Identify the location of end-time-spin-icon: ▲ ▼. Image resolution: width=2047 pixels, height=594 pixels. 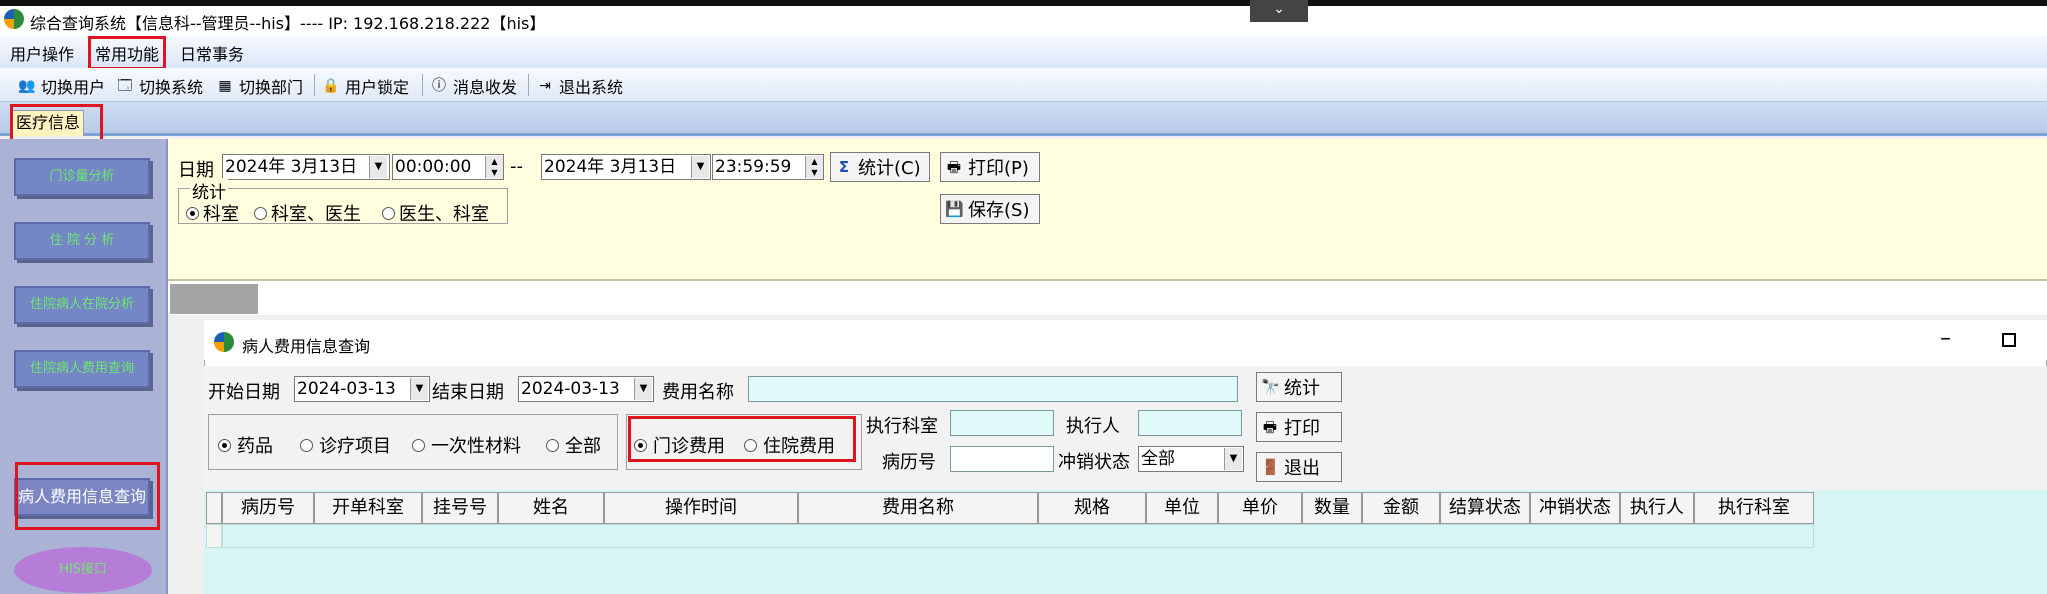
(814, 167).